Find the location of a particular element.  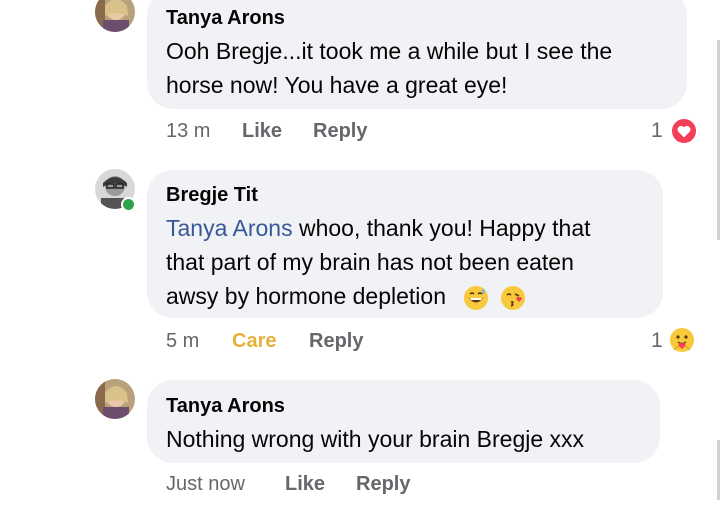

comment-text-line: Tanya Arons whoo, thank you! Happy that is located at coordinates (378, 228).